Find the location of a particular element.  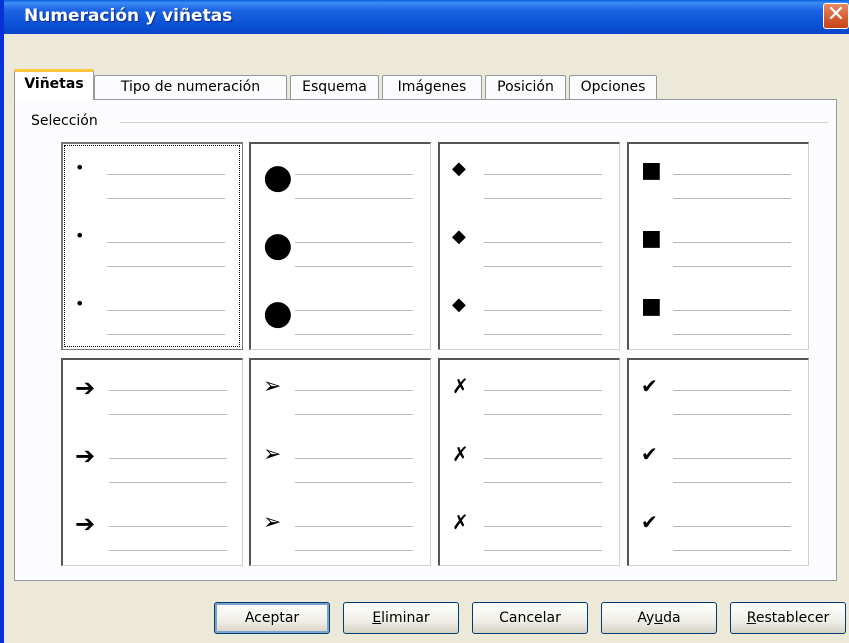

window-title: Numeración y viñetas is located at coordinates (128, 16).